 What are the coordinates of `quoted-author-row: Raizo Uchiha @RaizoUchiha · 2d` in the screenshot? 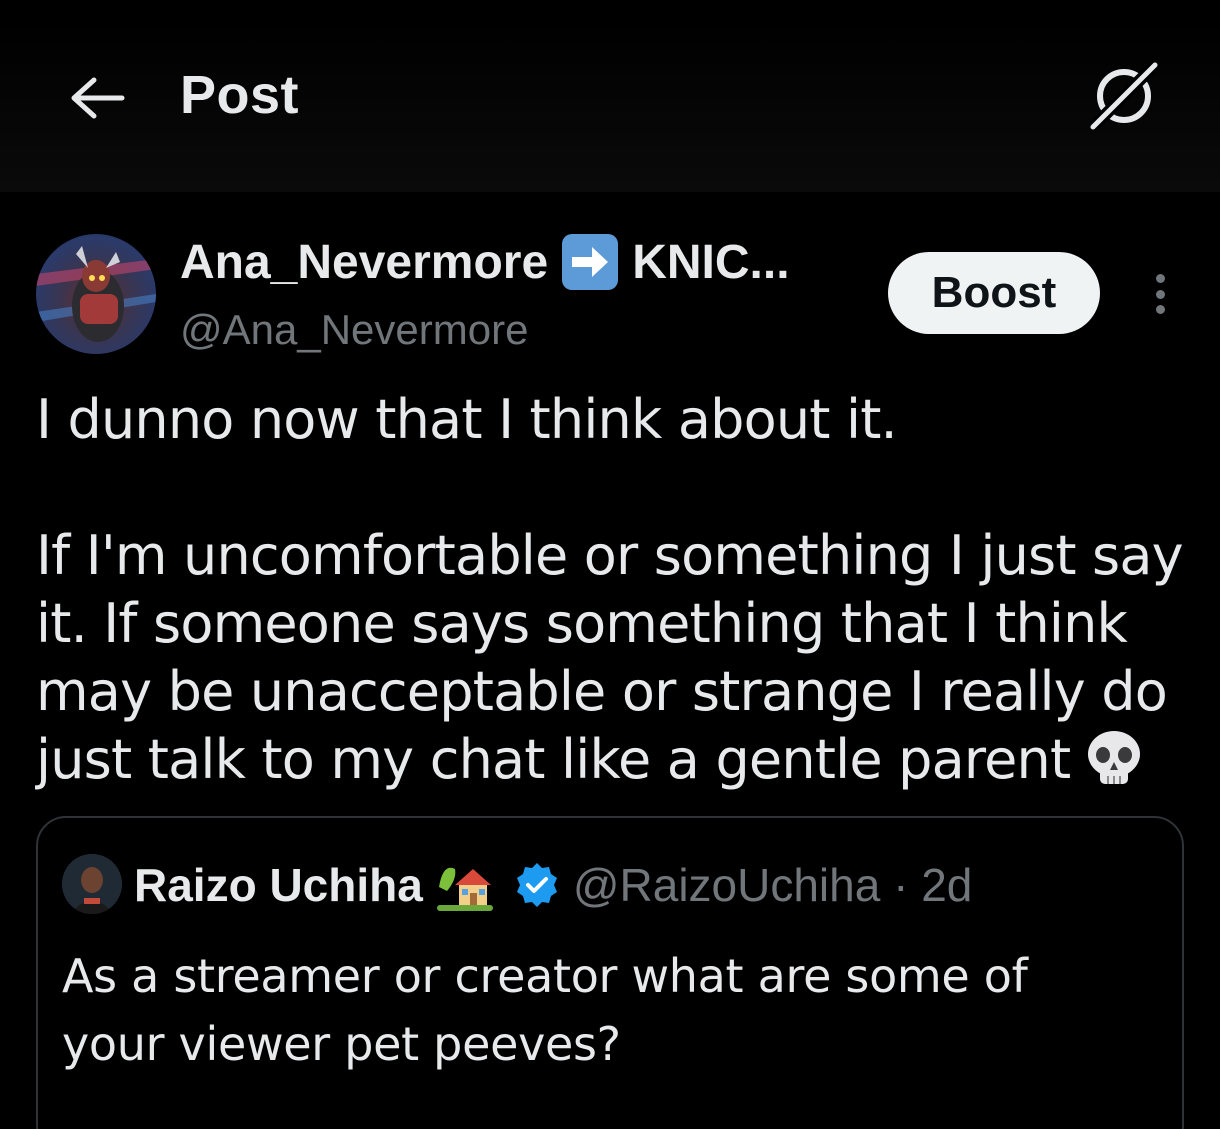 It's located at (553, 885).